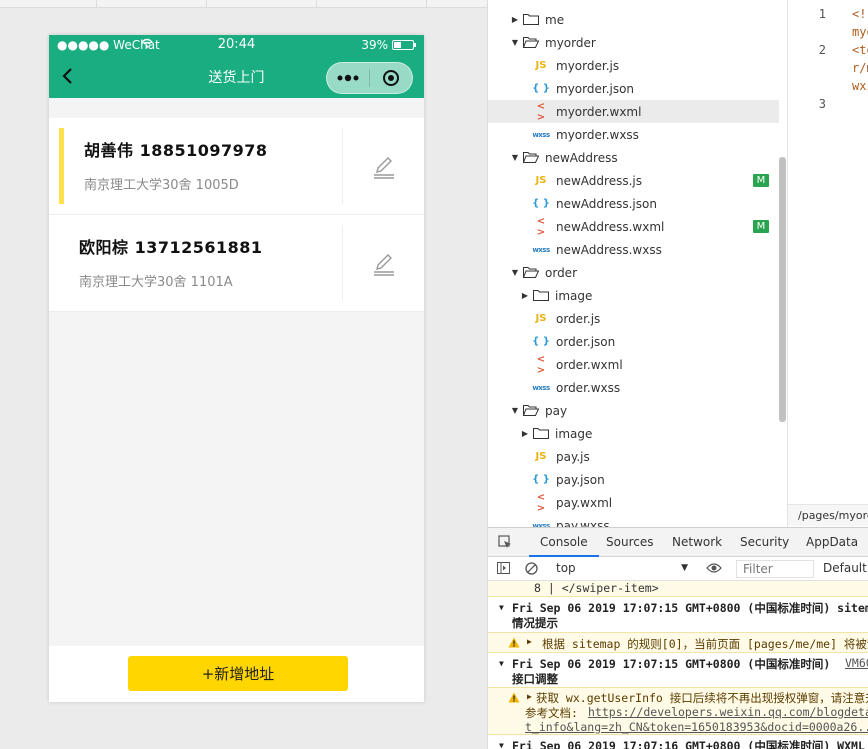 This screenshot has width=868, height=749. Describe the element at coordinates (633, 456) in the screenshot. I see `tree-file: JS pay.js` at that location.